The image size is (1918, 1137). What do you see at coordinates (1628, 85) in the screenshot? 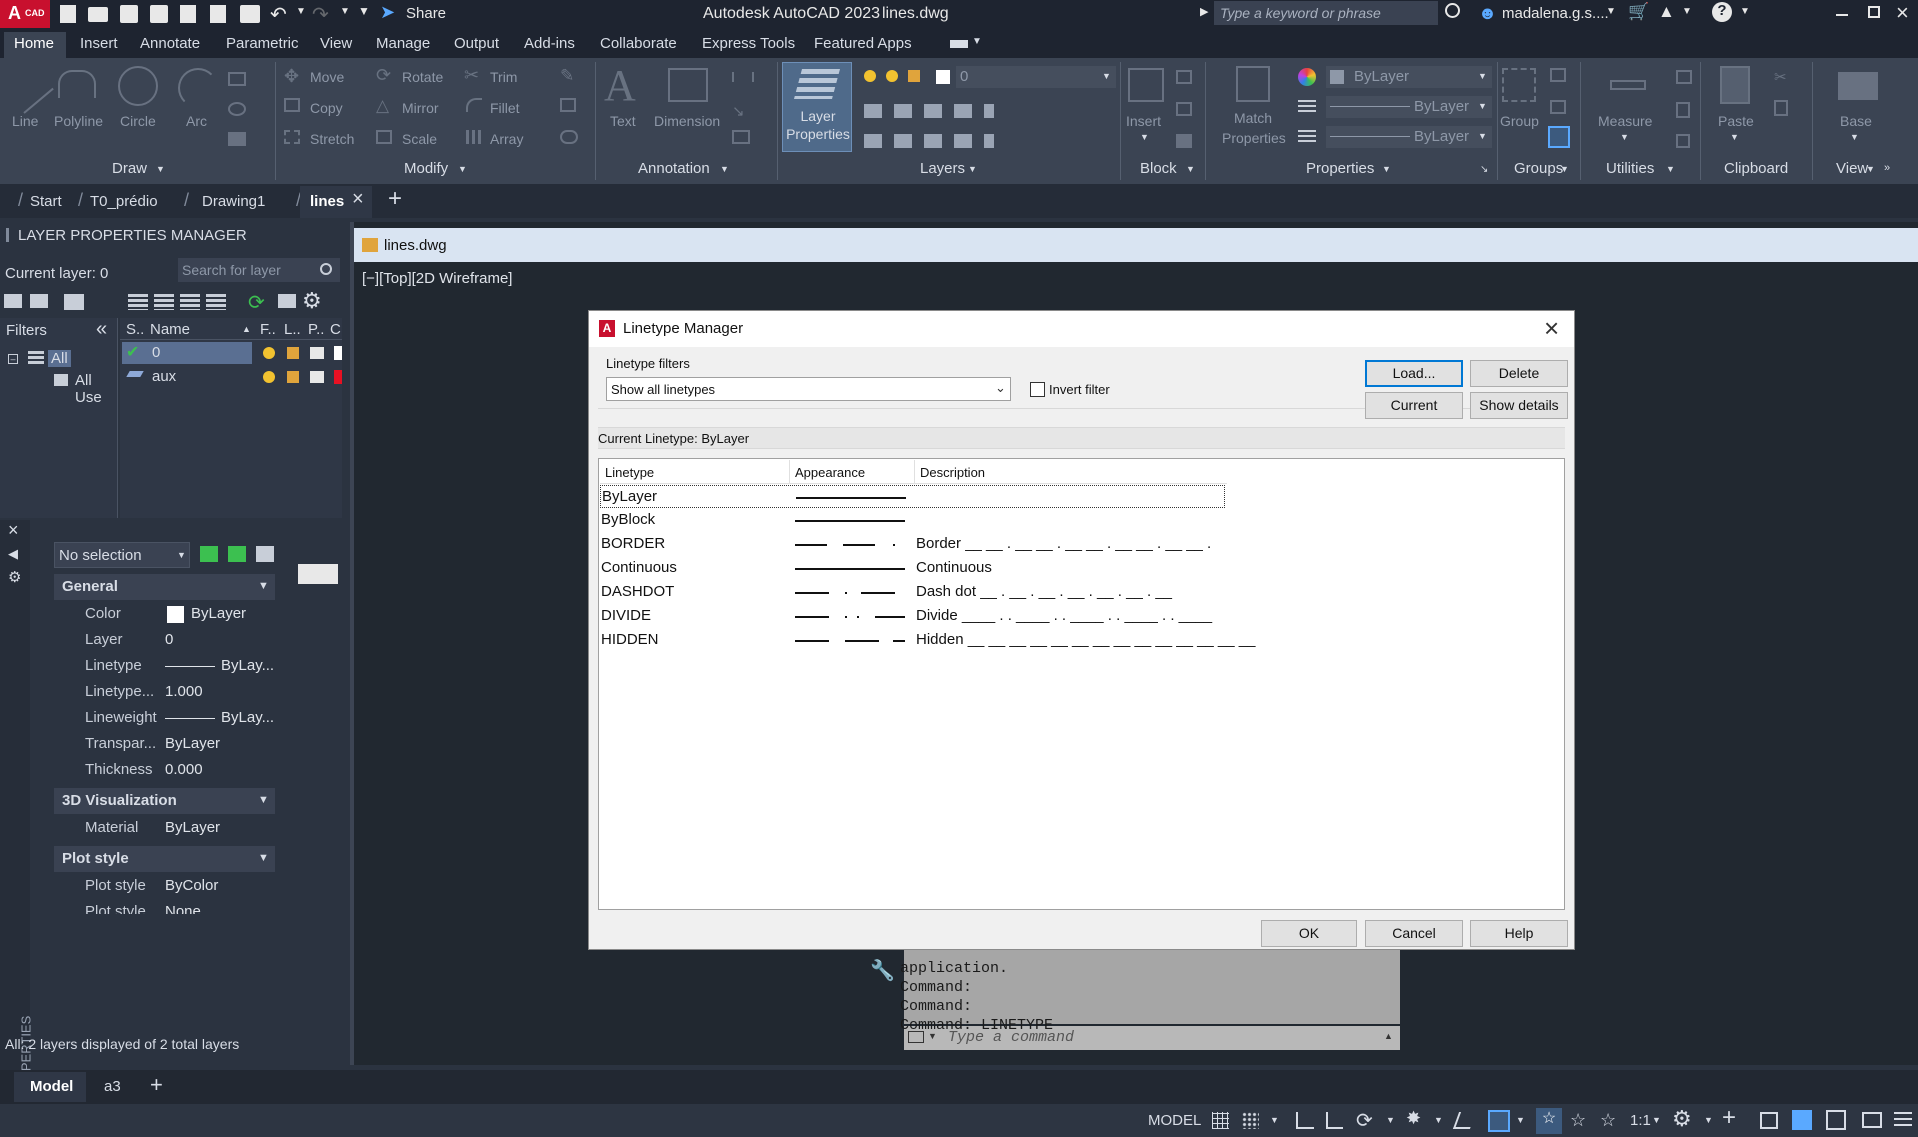
I see `measure-icon` at bounding box center [1628, 85].